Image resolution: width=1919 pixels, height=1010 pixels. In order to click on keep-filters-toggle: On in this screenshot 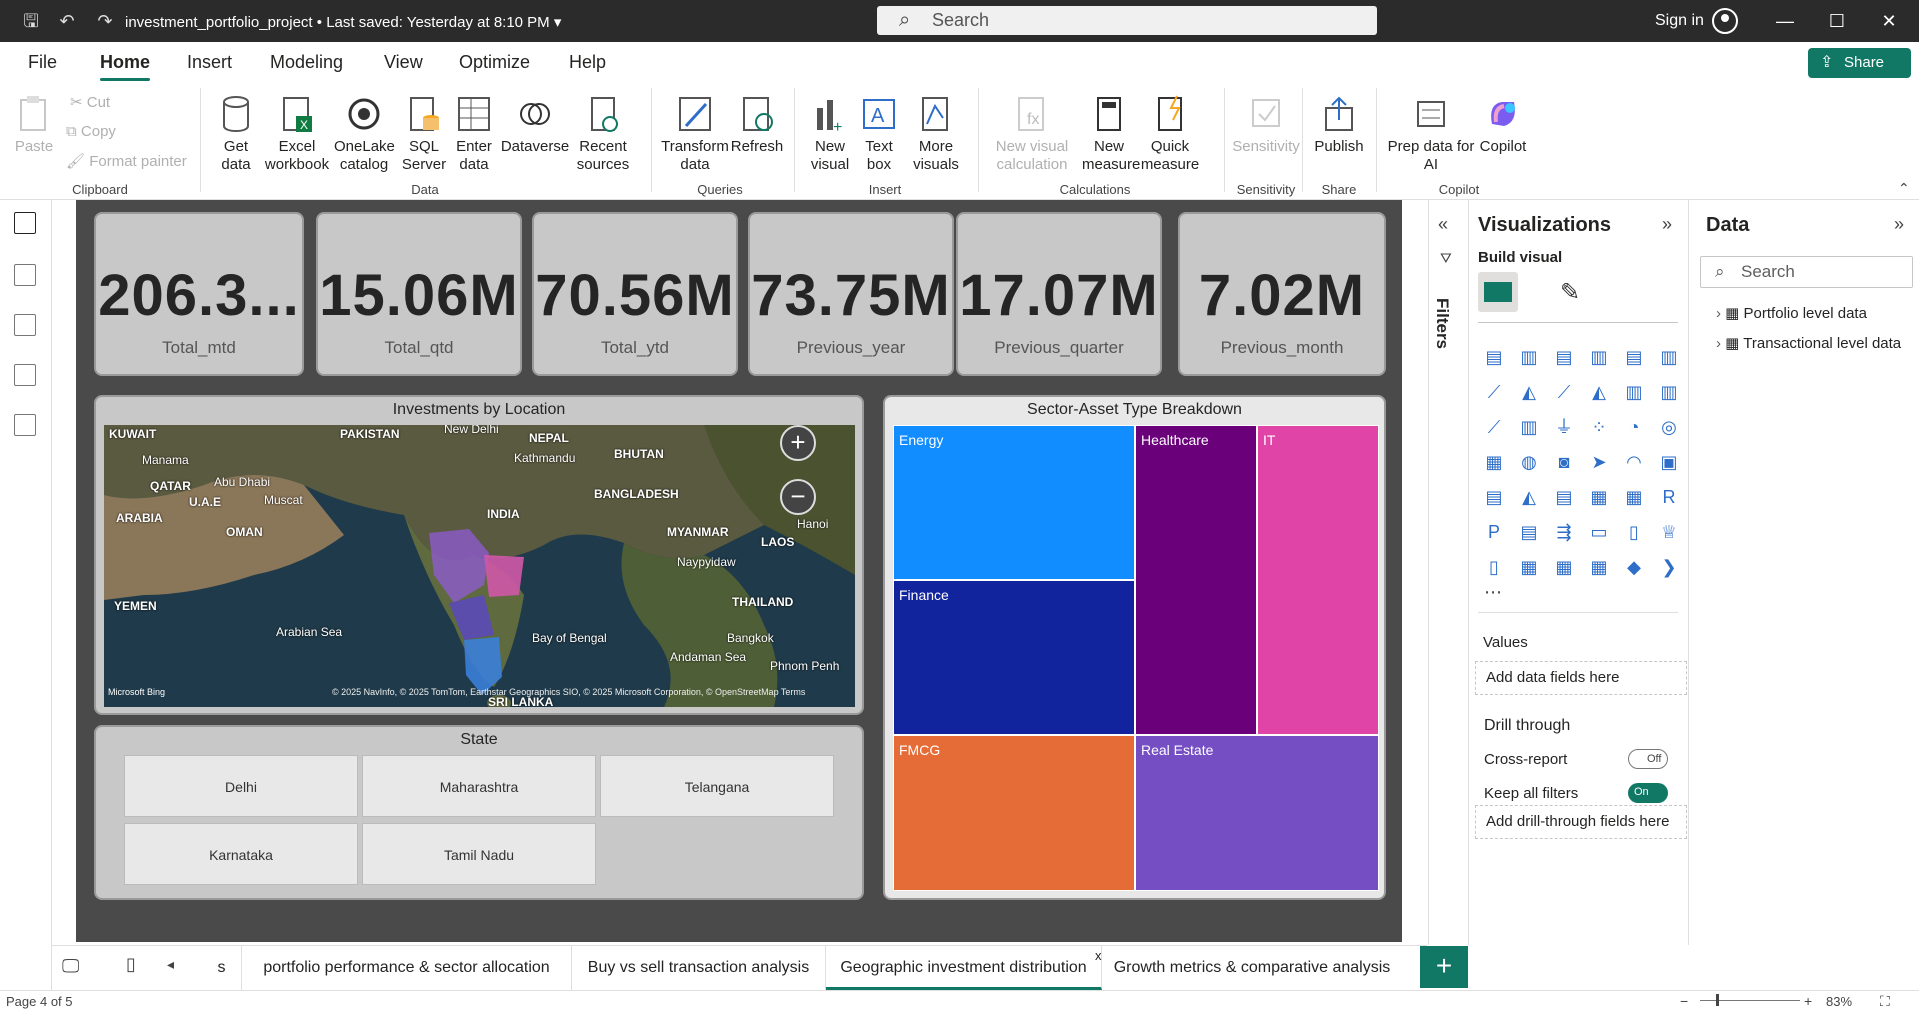, I will do `click(1648, 793)`.